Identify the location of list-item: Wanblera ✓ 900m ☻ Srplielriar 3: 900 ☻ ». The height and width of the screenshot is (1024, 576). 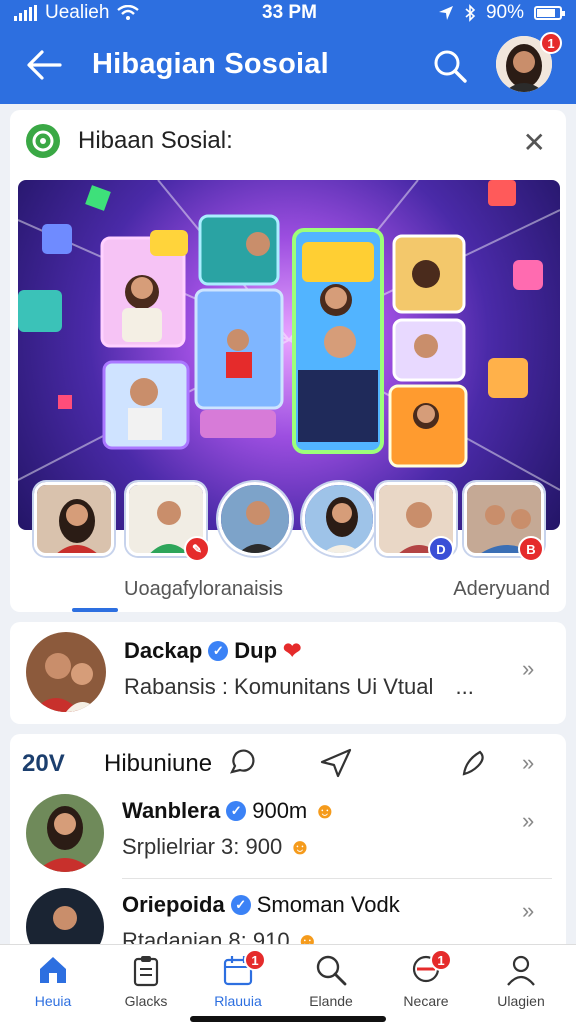
(288, 839).